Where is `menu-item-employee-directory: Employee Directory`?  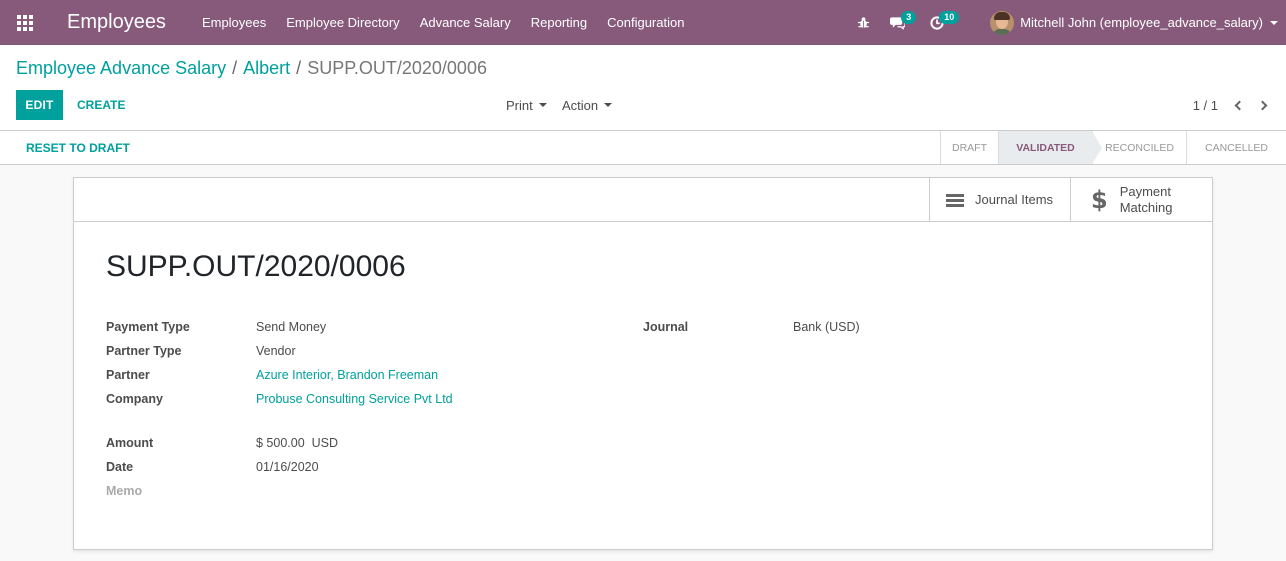 menu-item-employee-directory: Employee Directory is located at coordinates (342, 22).